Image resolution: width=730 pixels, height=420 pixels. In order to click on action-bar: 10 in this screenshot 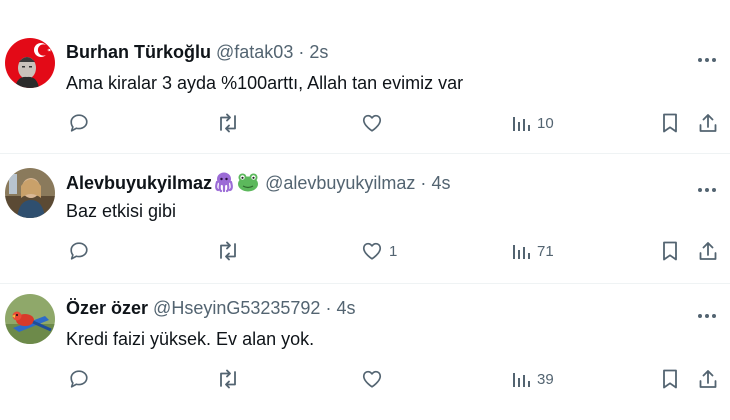, I will do `click(365, 123)`.